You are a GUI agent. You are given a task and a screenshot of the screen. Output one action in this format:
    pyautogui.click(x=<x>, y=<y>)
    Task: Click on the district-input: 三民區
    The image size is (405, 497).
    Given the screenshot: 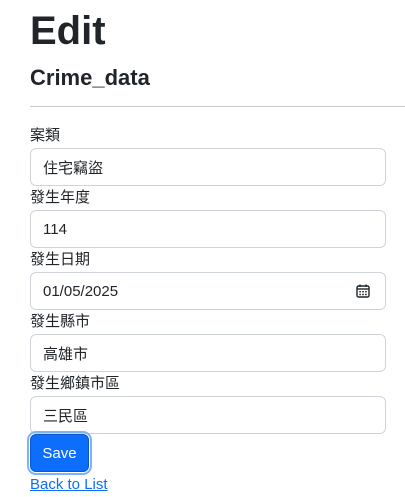 What is the action you would take?
    pyautogui.click(x=208, y=415)
    